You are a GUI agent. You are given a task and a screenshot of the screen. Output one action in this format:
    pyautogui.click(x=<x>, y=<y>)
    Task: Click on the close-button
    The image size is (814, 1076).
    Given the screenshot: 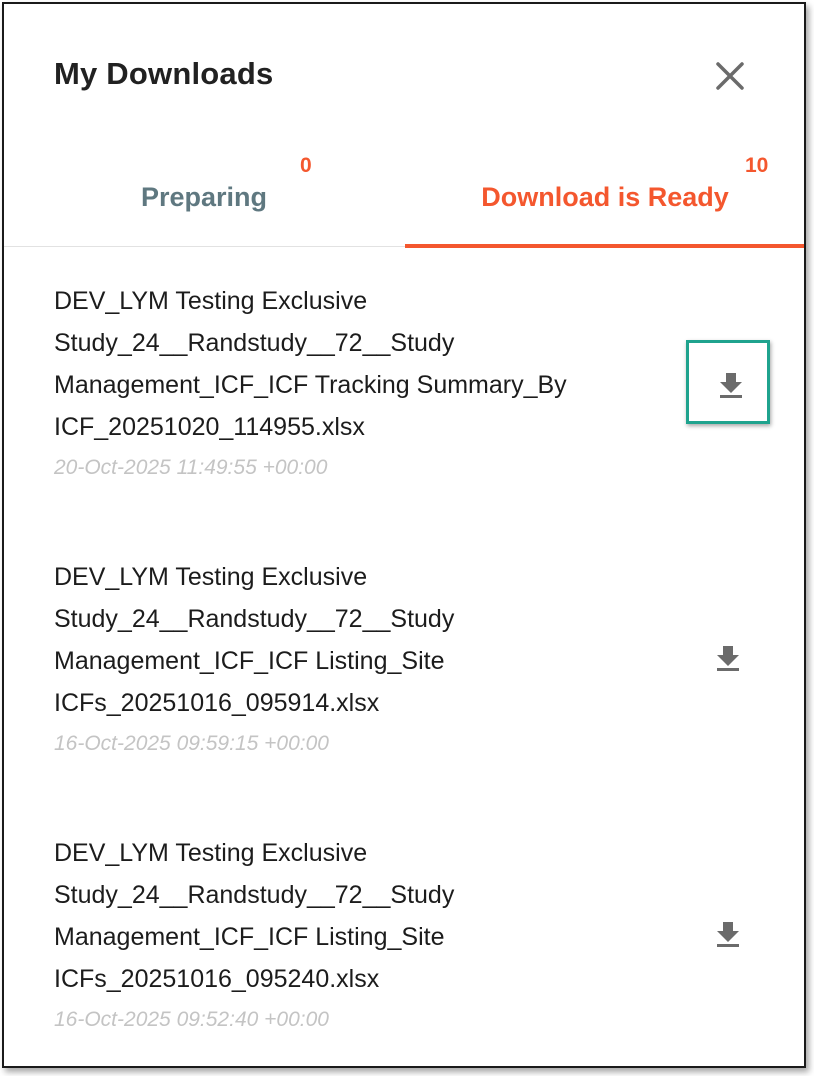 What is the action you would take?
    pyautogui.click(x=730, y=76)
    